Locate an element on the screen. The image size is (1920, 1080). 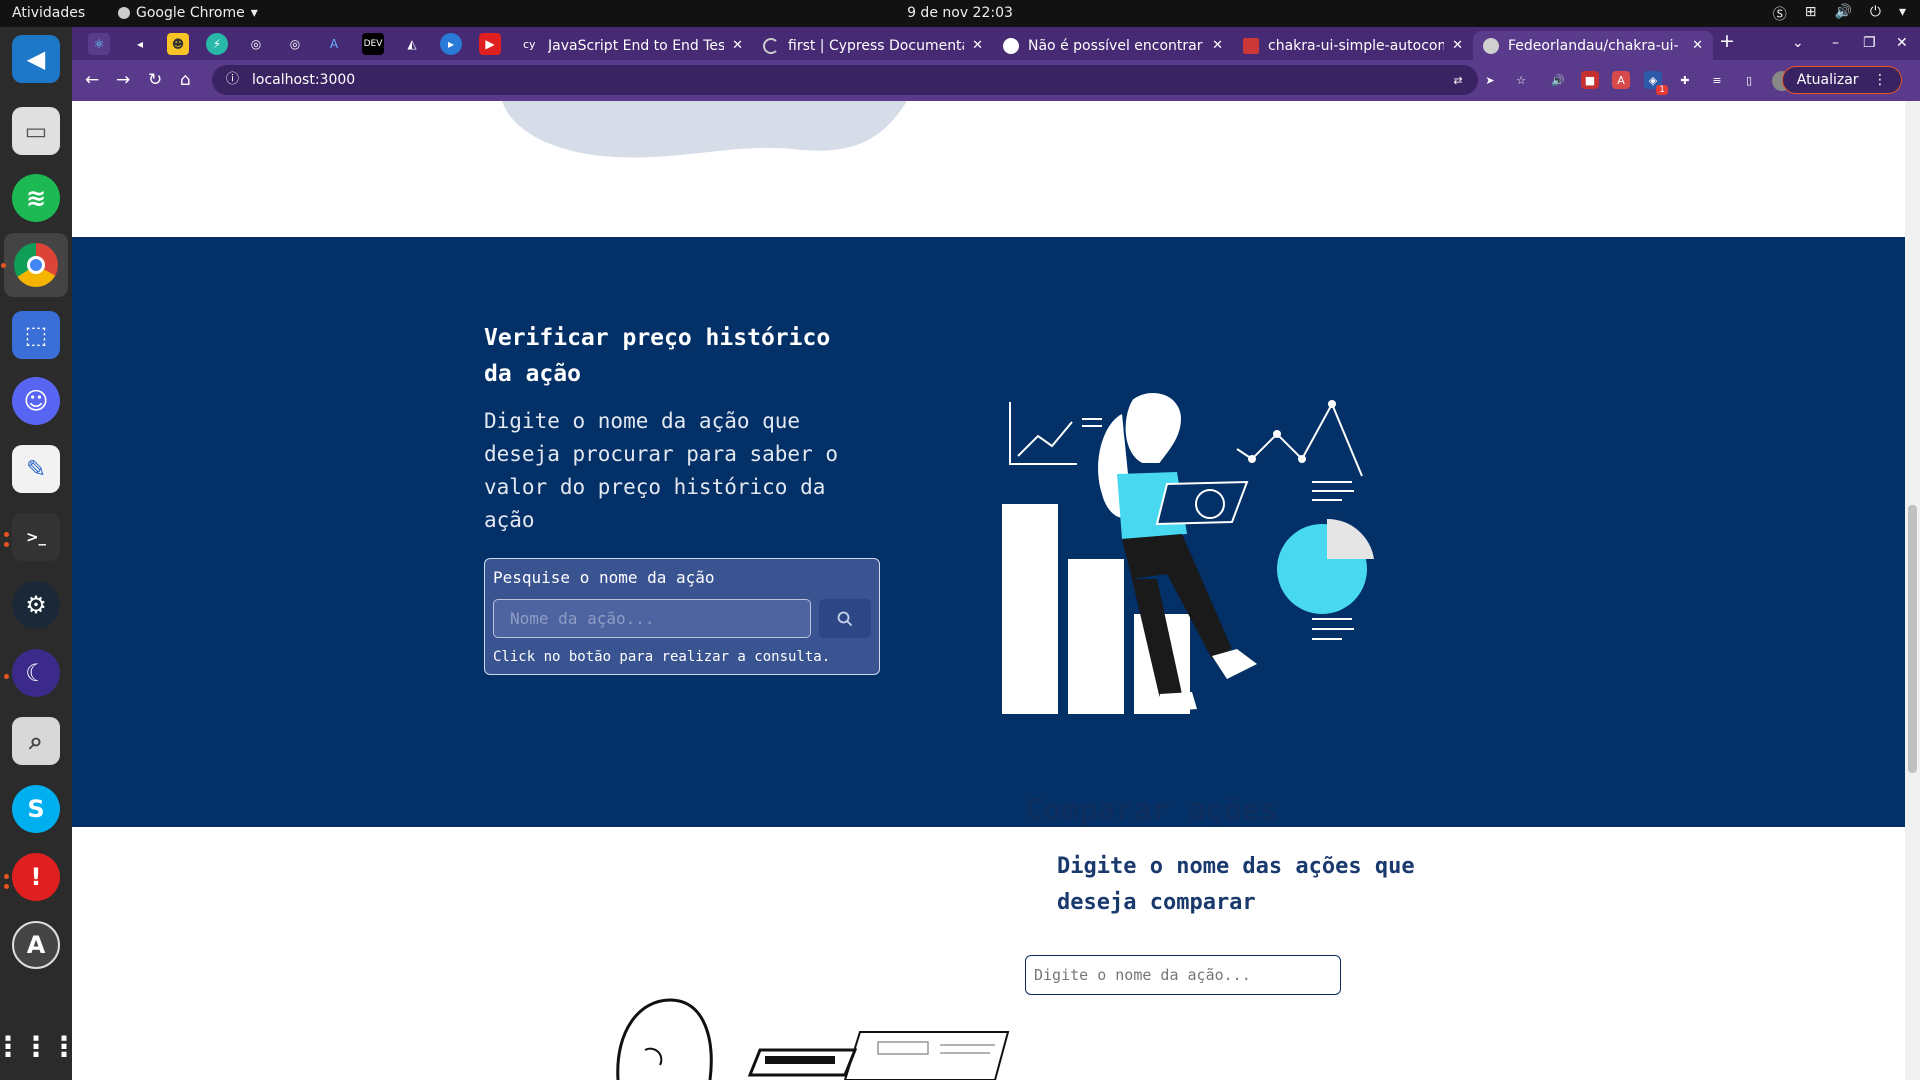
app-grid-icon: ⋮⋮⋮ is located at coordinates (39, 1046).